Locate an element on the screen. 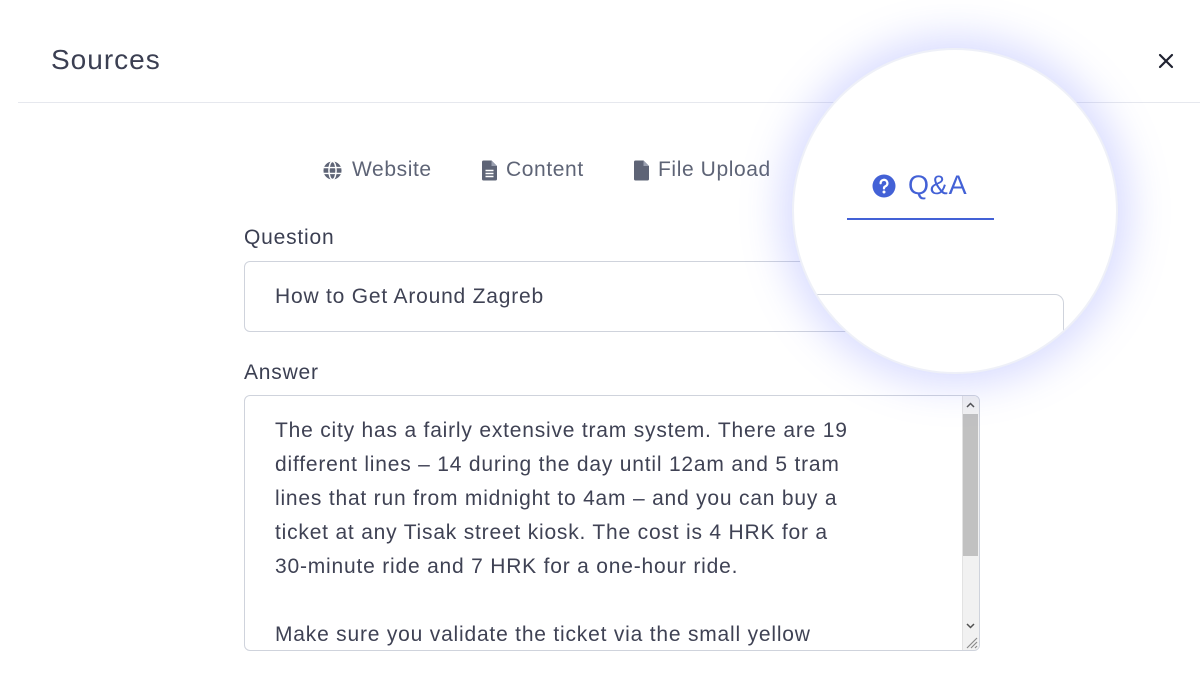  close-icon is located at coordinates (1166, 61).